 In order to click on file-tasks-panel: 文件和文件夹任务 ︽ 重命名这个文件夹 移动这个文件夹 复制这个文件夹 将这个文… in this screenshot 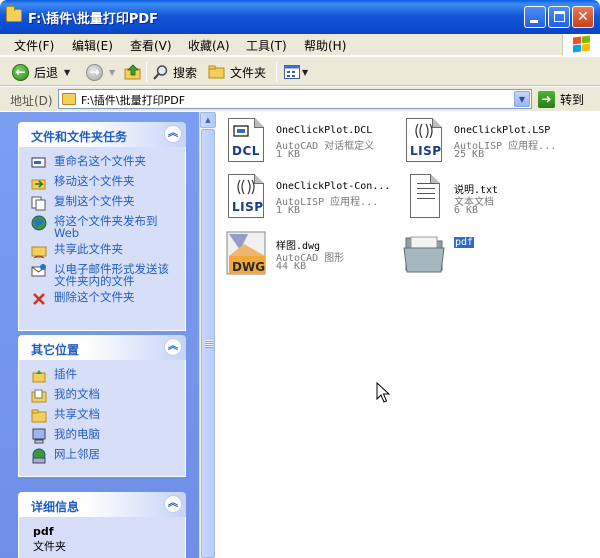, I will do `click(102, 226)`.